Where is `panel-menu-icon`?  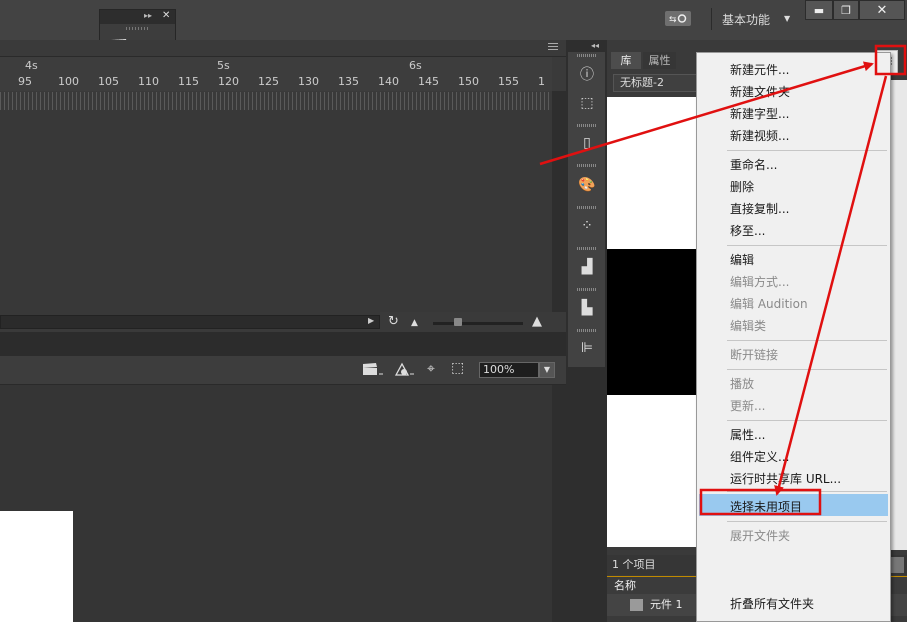 panel-menu-icon is located at coordinates (553, 47).